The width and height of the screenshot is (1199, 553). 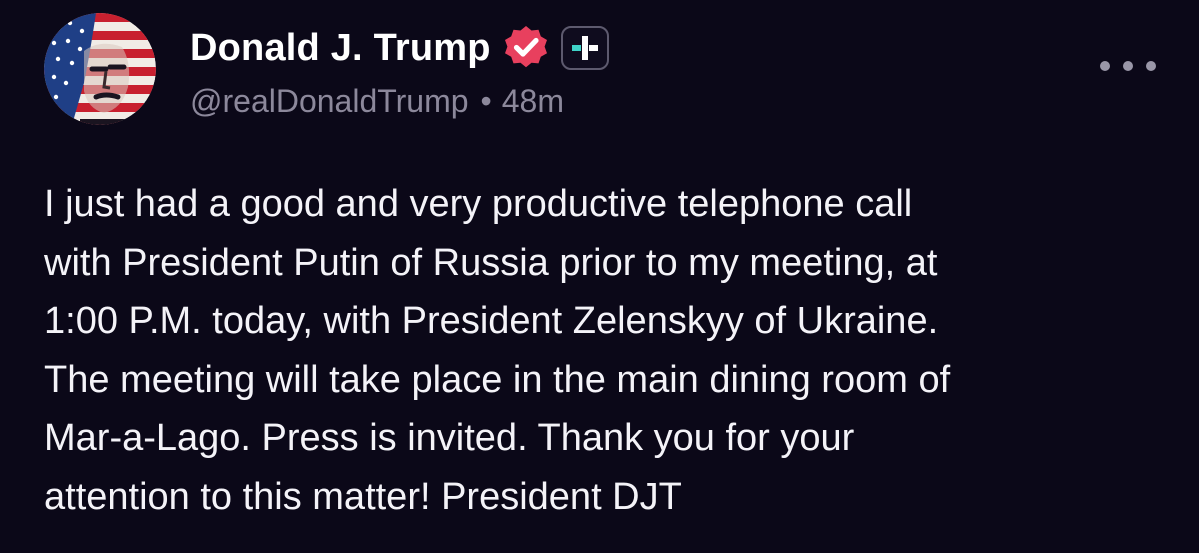 I want to click on handle-row: @realDonaldTrump • 48m, so click(x=377, y=101).